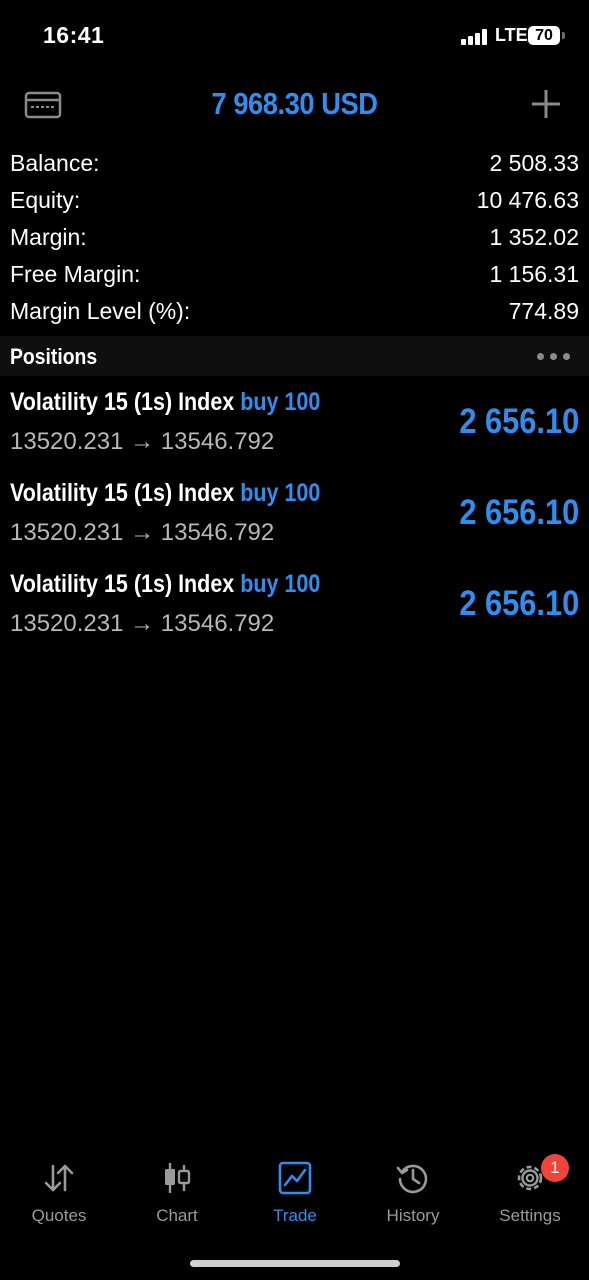  Describe the element at coordinates (534, 163) in the screenshot. I see `summary-value: 2 508.33` at that location.